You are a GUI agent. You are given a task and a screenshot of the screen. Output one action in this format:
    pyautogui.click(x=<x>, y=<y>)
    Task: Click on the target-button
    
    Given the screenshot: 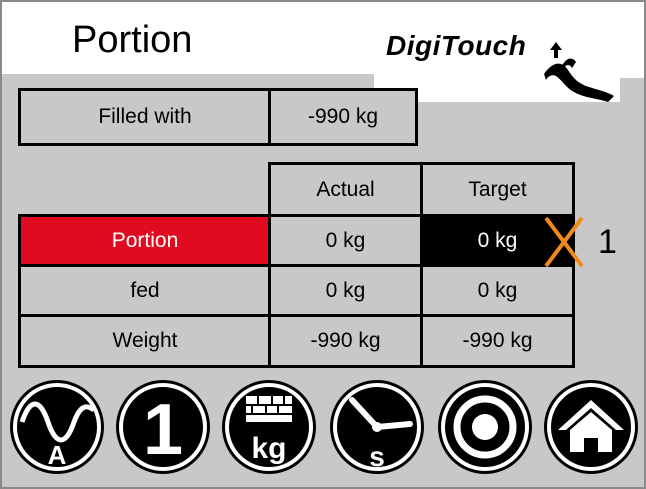 What is the action you would take?
    pyautogui.click(x=485, y=427)
    